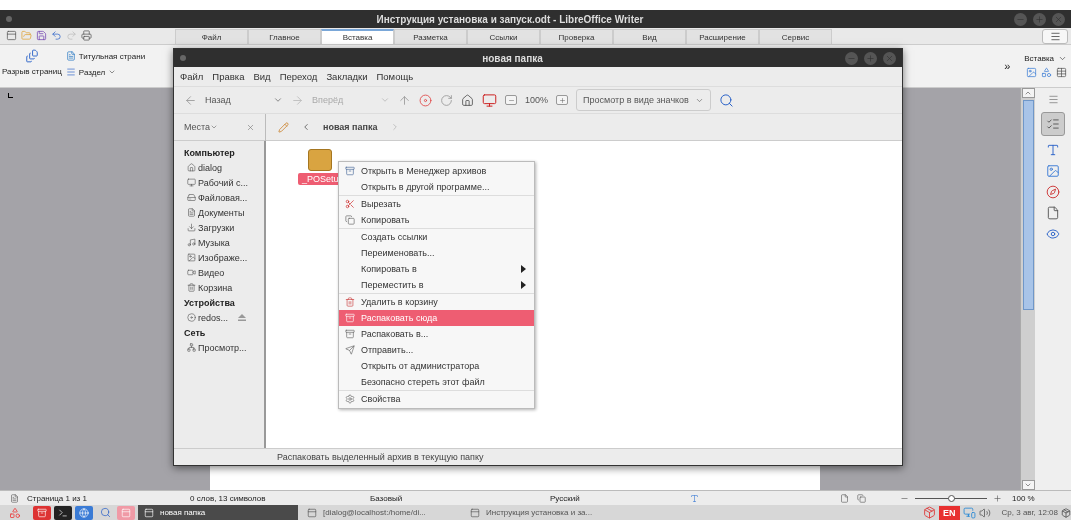 The image size is (1071, 520). Describe the element at coordinates (242, 317) in the screenshot. I see `eject-icon` at that location.